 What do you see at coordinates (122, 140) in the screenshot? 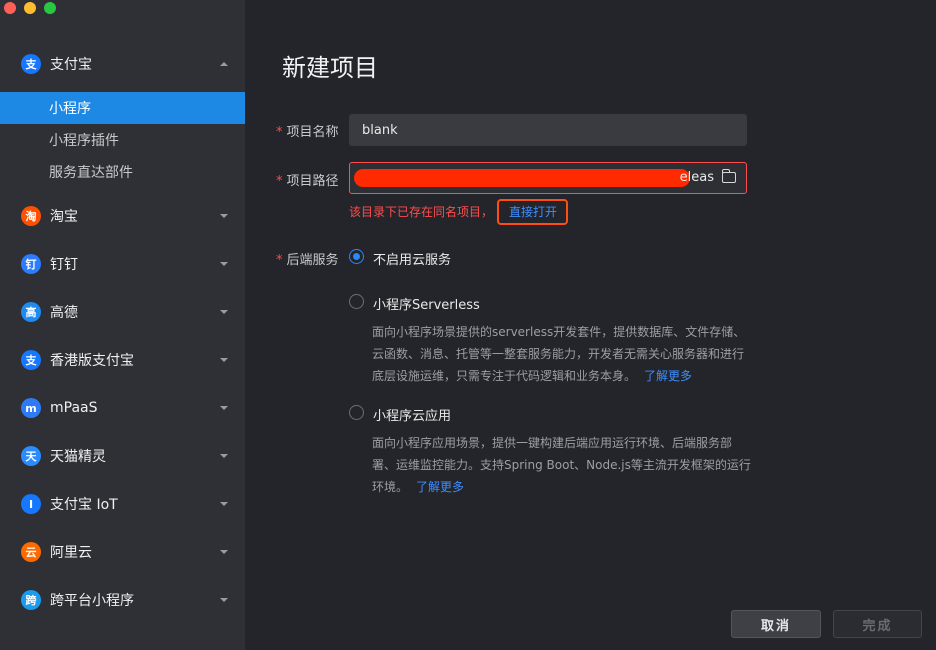
I see `sidebar-item-plugin: 小程序插件` at bounding box center [122, 140].